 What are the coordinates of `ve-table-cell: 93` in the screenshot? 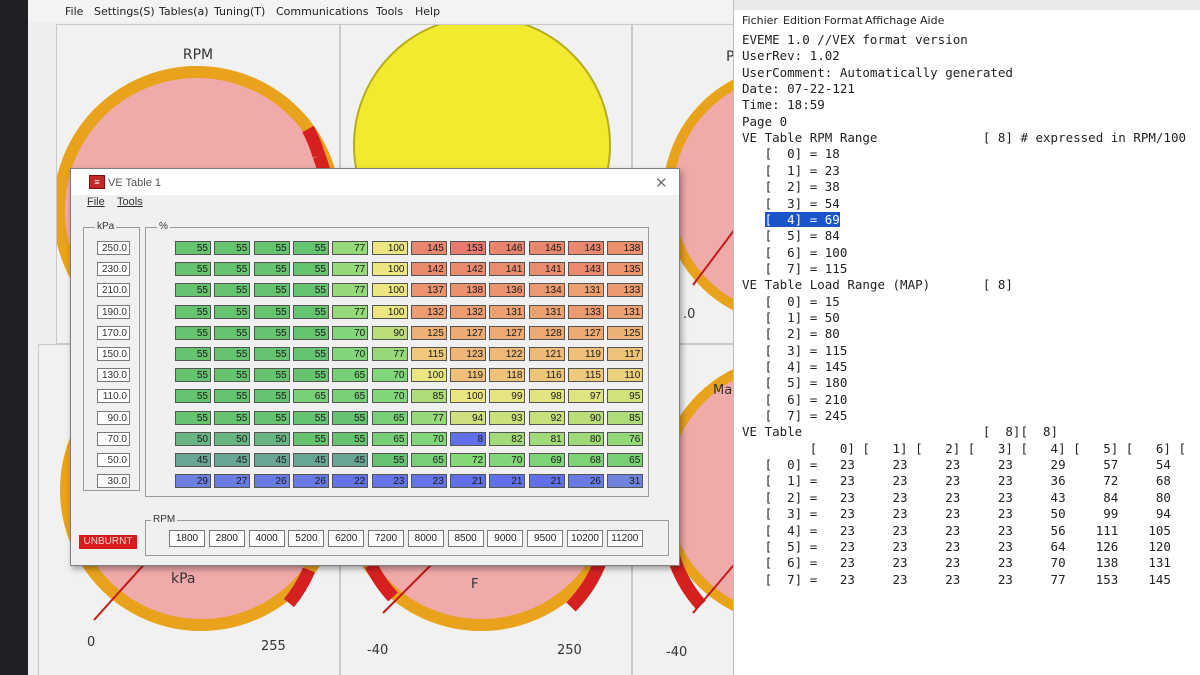 It's located at (507, 417).